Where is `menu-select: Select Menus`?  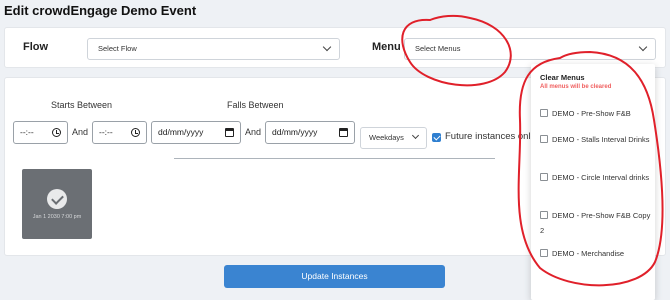
menu-select: Select Menus is located at coordinates (530, 49).